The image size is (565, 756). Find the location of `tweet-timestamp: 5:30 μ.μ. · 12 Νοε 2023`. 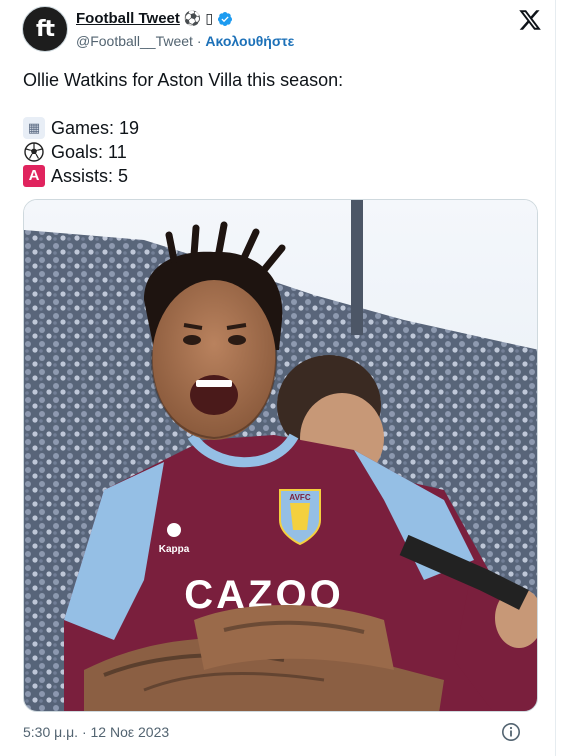

tweet-timestamp: 5:30 μ.μ. · 12 Νοε 2023 is located at coordinates (96, 732).